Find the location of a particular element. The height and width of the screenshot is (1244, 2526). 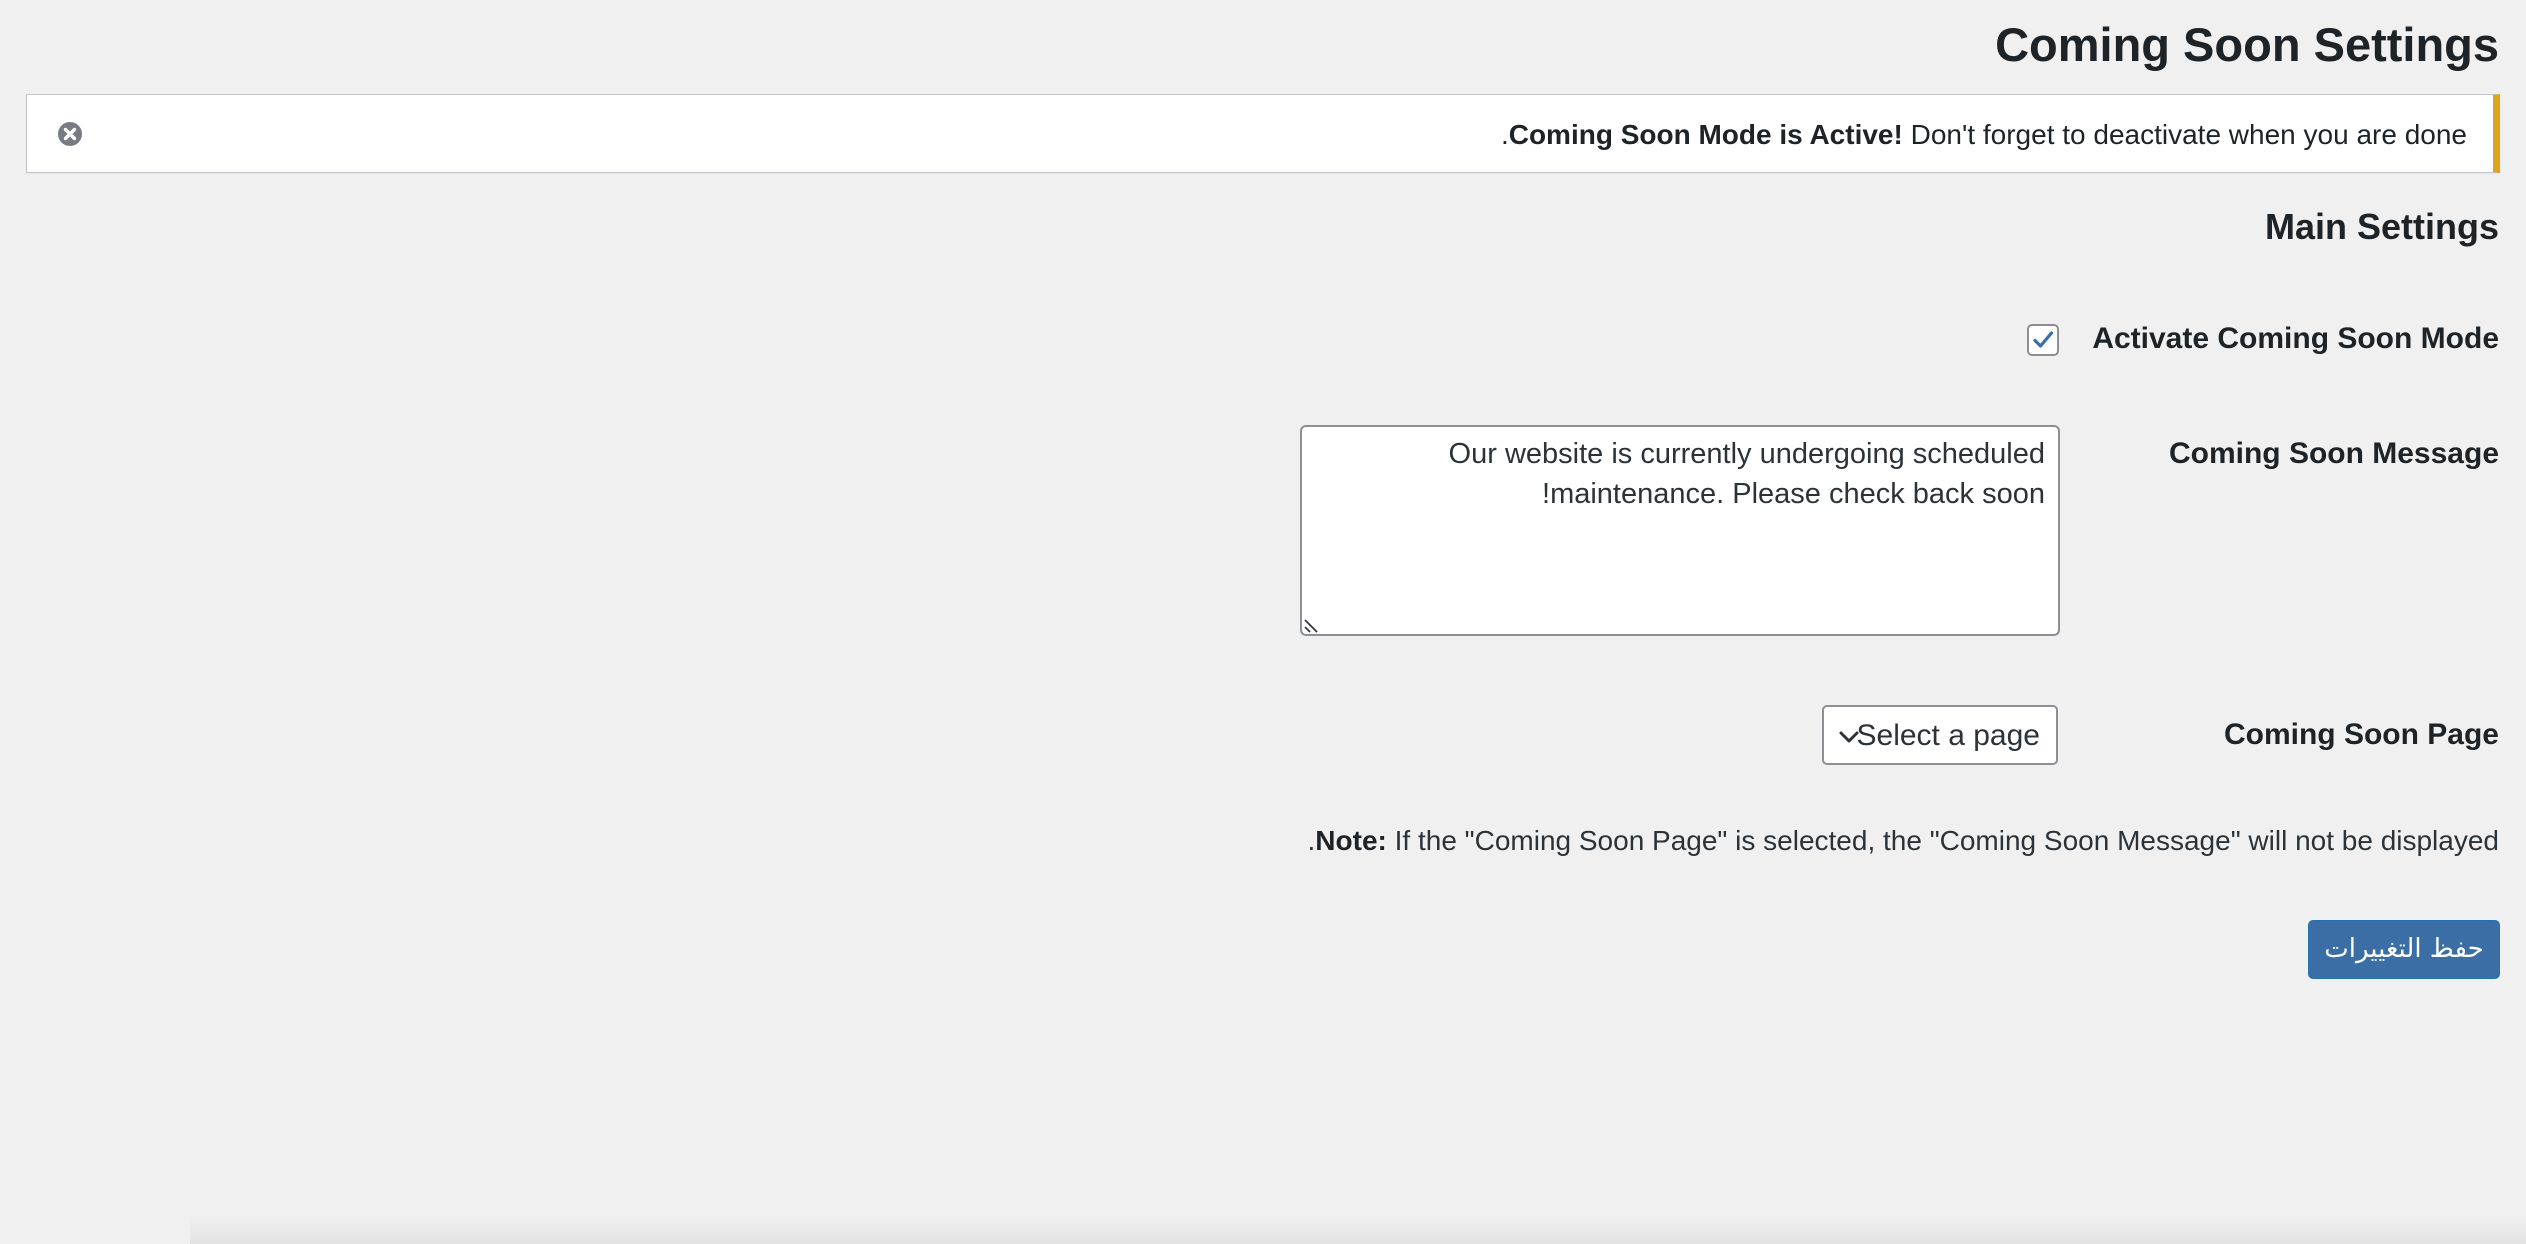

coming-soon-page-select: Select a page is located at coordinates (1940, 735).